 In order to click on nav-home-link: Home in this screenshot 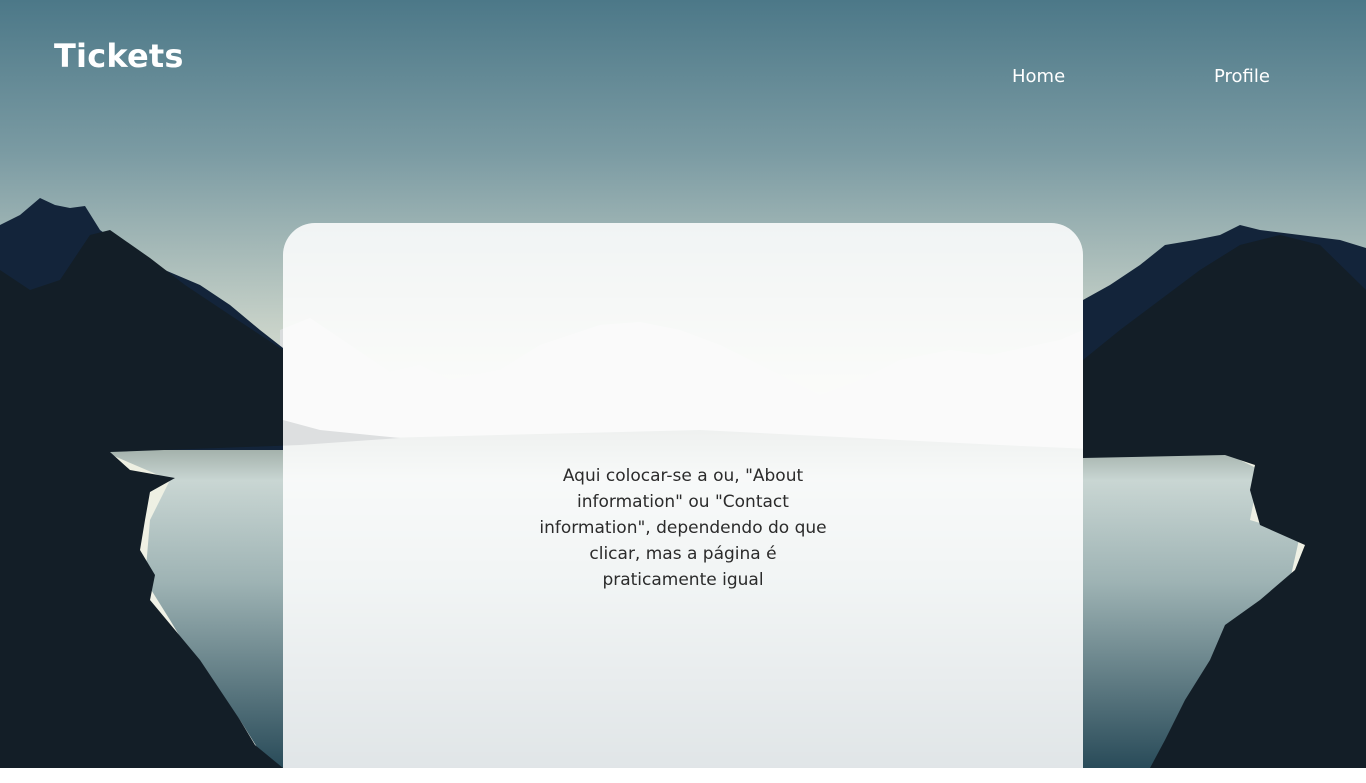, I will do `click(1038, 76)`.